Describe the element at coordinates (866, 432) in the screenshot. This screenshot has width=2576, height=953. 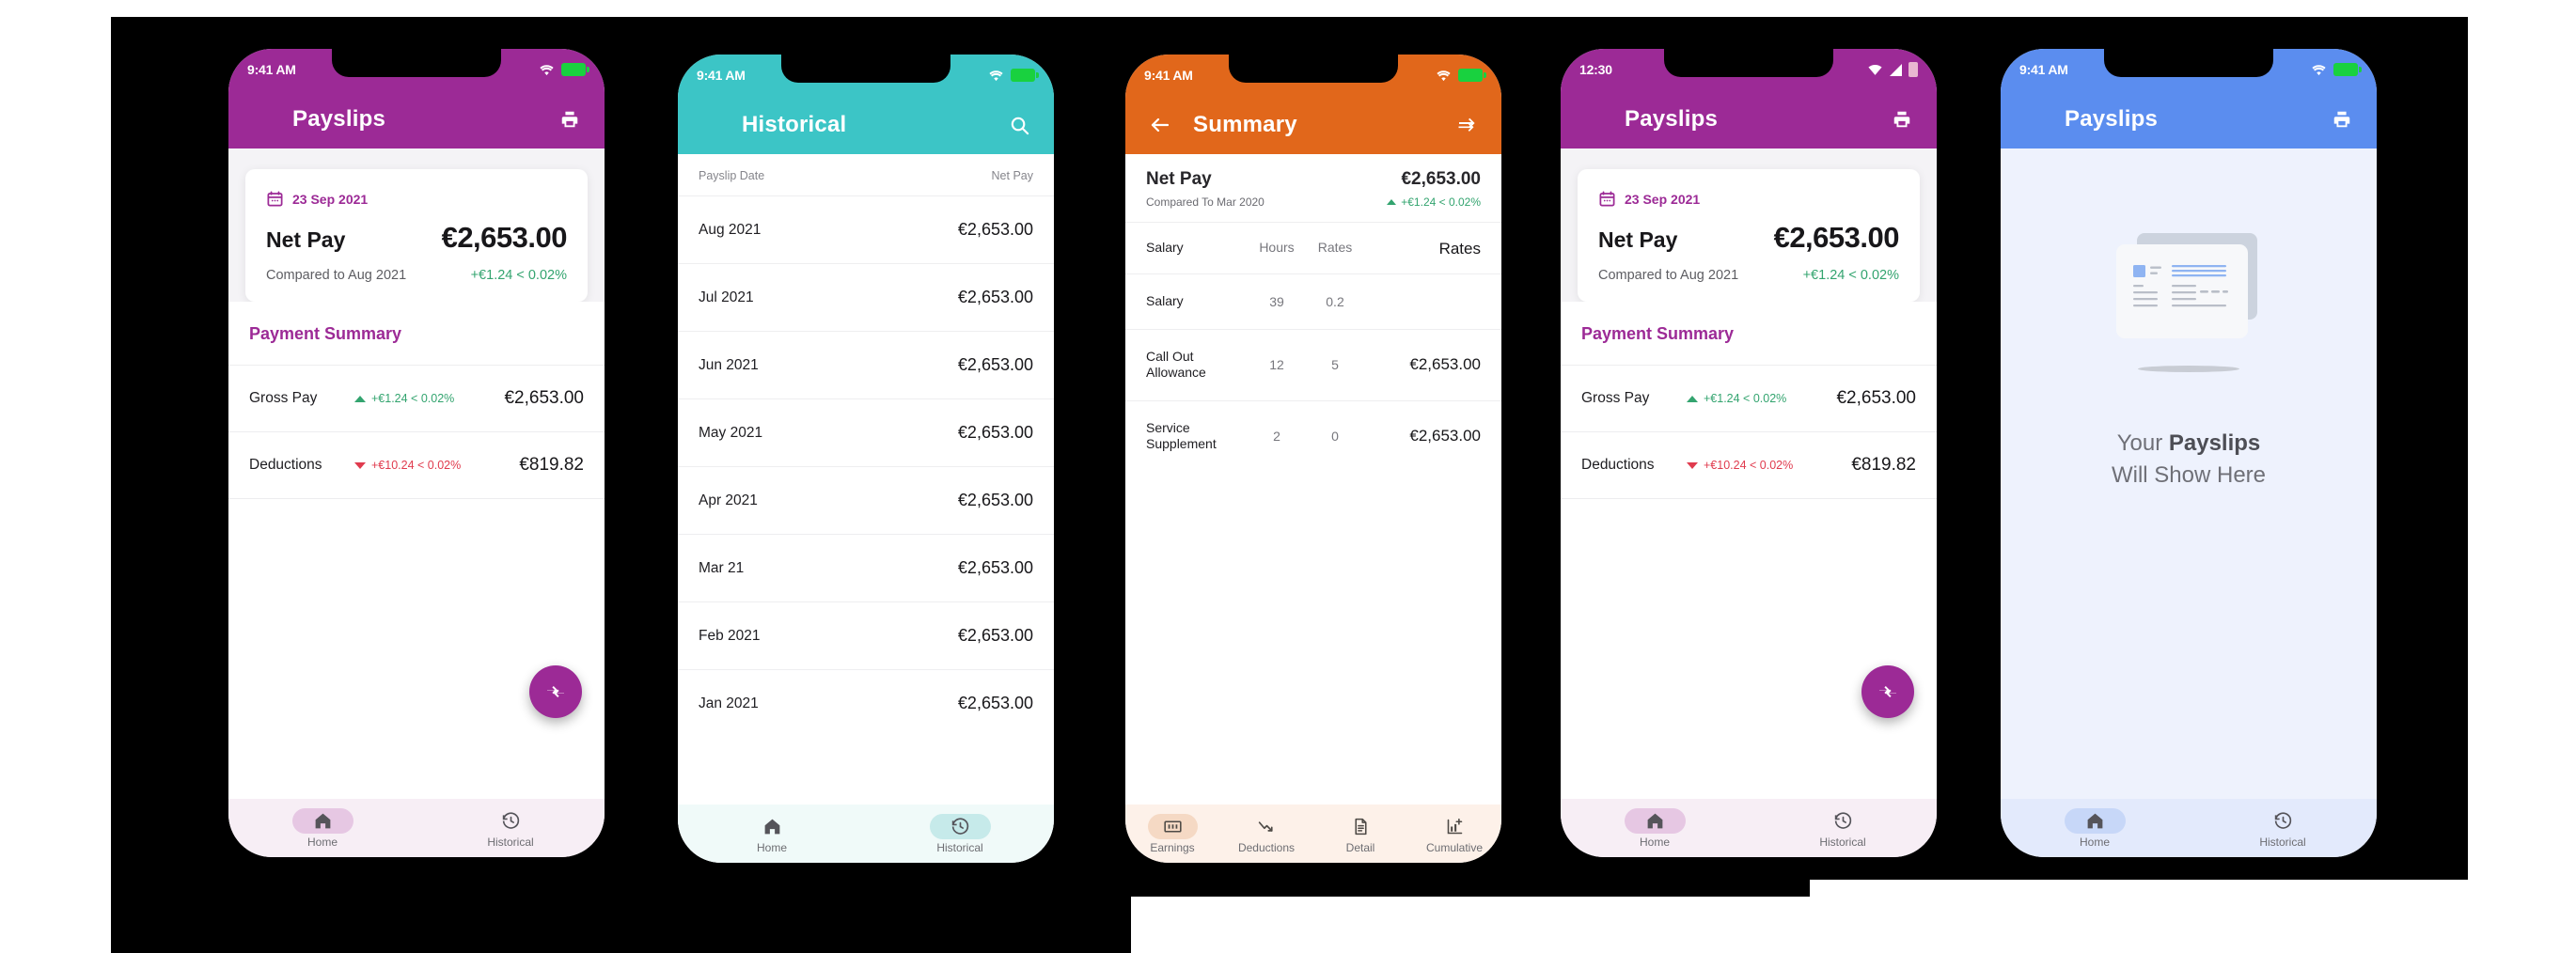
I see `list-item: May 2021 €2,653.00` at that location.